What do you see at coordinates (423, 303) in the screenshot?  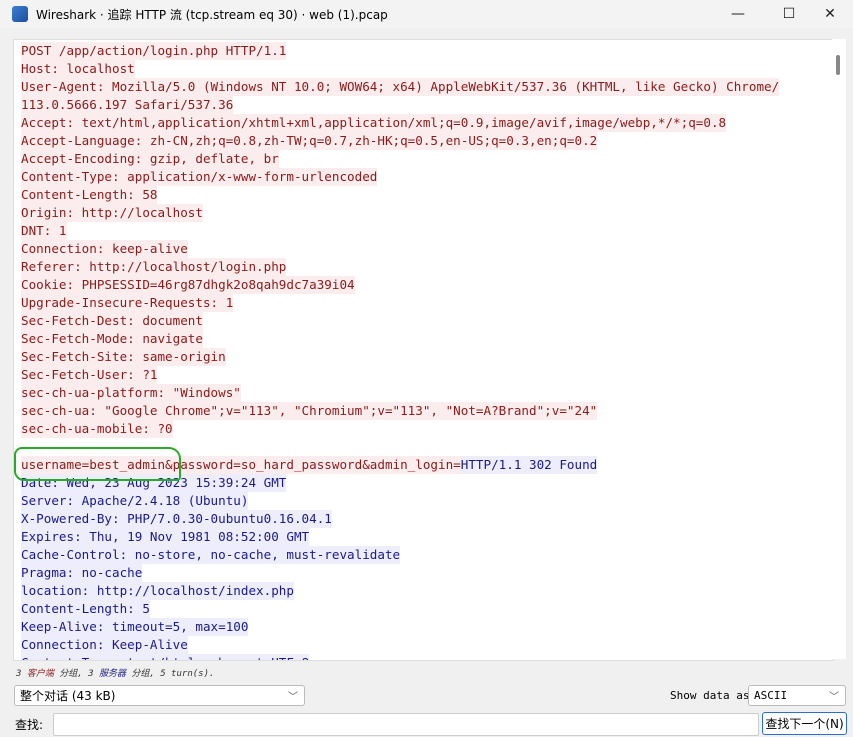 I see `stream-line: Upgrade-Insecure-Requests: 1` at bounding box center [423, 303].